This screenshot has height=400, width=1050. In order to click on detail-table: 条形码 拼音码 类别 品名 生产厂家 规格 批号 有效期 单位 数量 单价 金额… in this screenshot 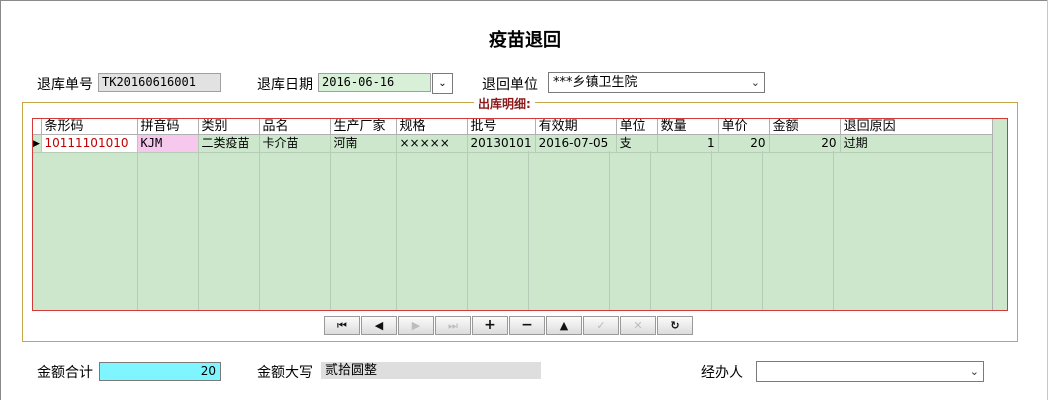, I will do `click(517, 136)`.